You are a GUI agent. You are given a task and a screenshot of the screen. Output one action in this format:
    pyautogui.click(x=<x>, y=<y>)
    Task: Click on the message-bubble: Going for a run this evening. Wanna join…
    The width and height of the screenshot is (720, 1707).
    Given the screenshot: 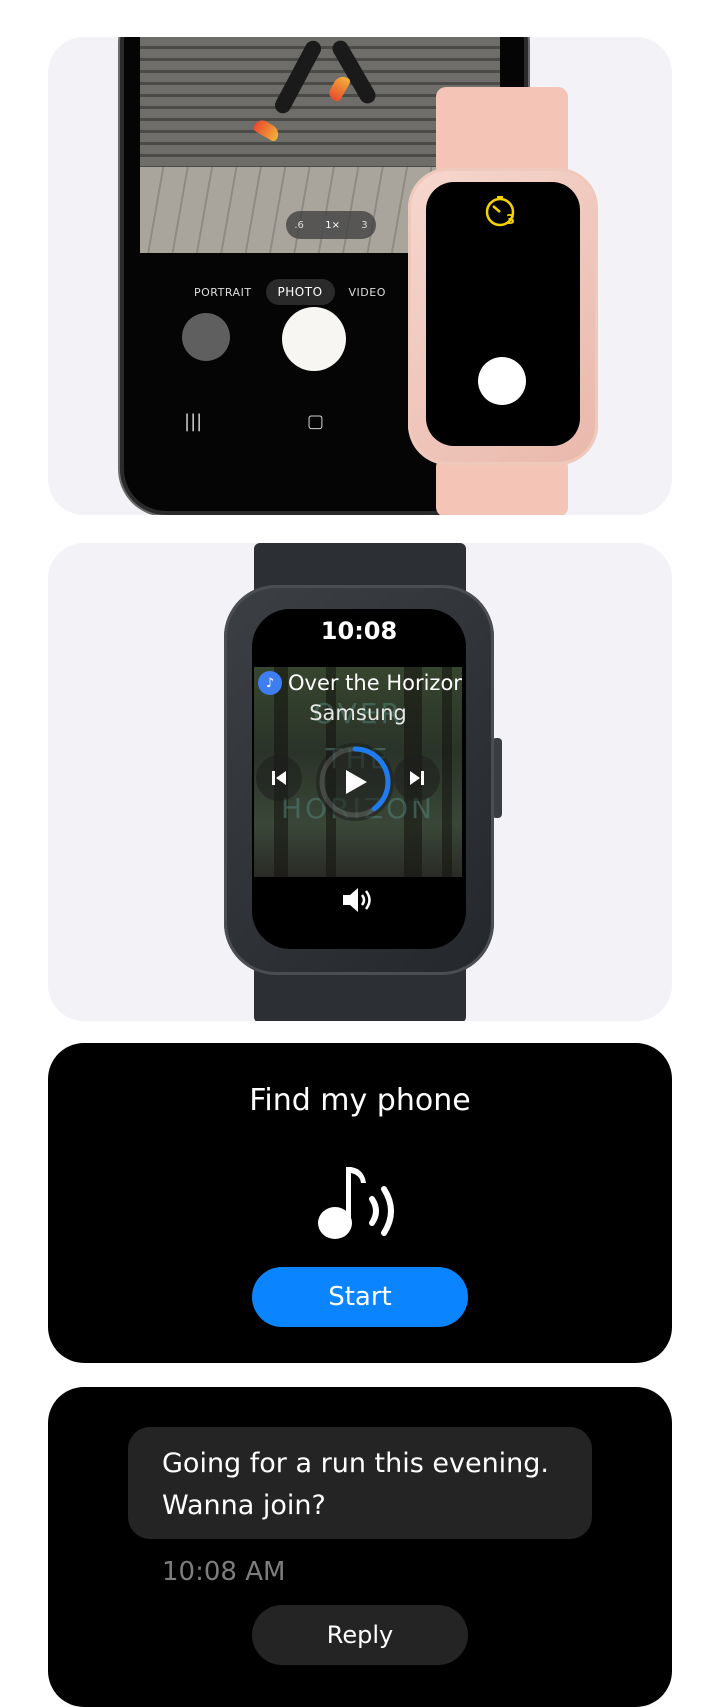 What is the action you would take?
    pyautogui.click(x=360, y=1483)
    